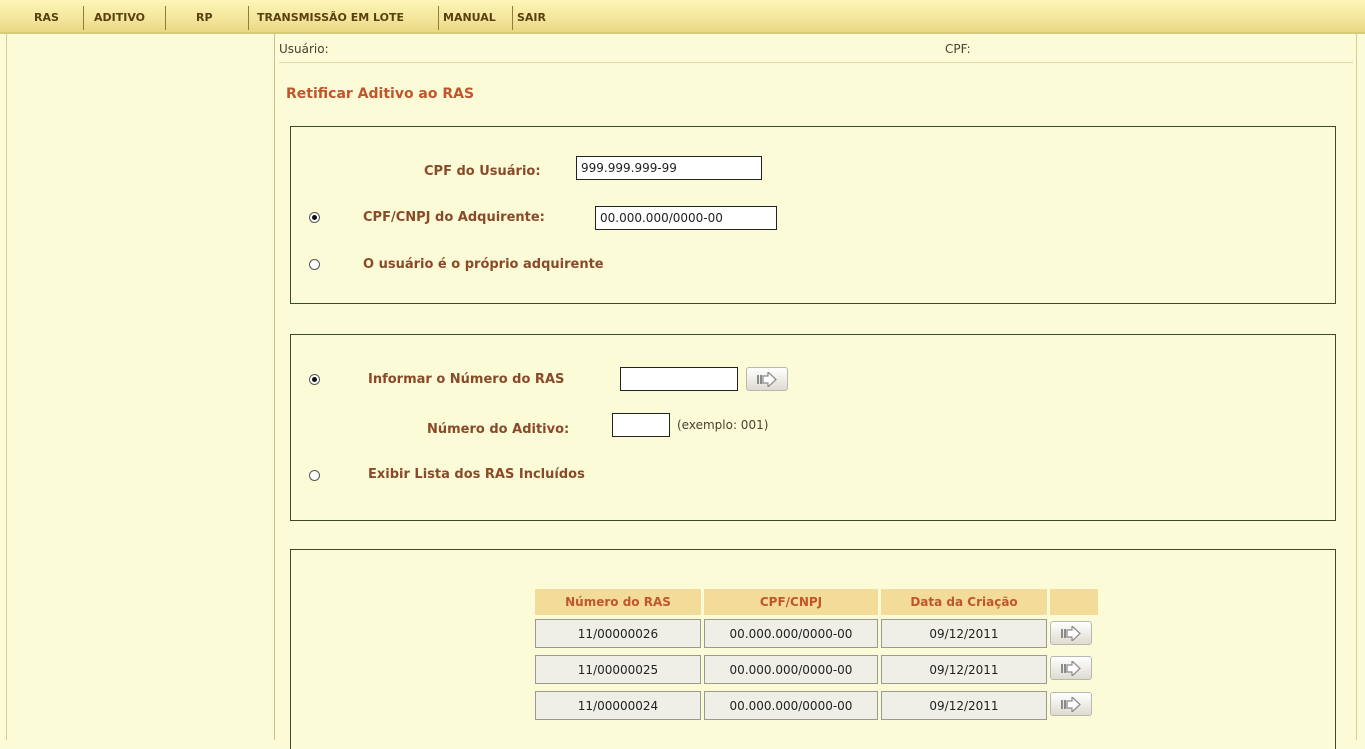 The image size is (1365, 749). Describe the element at coordinates (483, 264) in the screenshot. I see `proprio-adquirente-label: O usuário é o próprio adquirente` at that location.